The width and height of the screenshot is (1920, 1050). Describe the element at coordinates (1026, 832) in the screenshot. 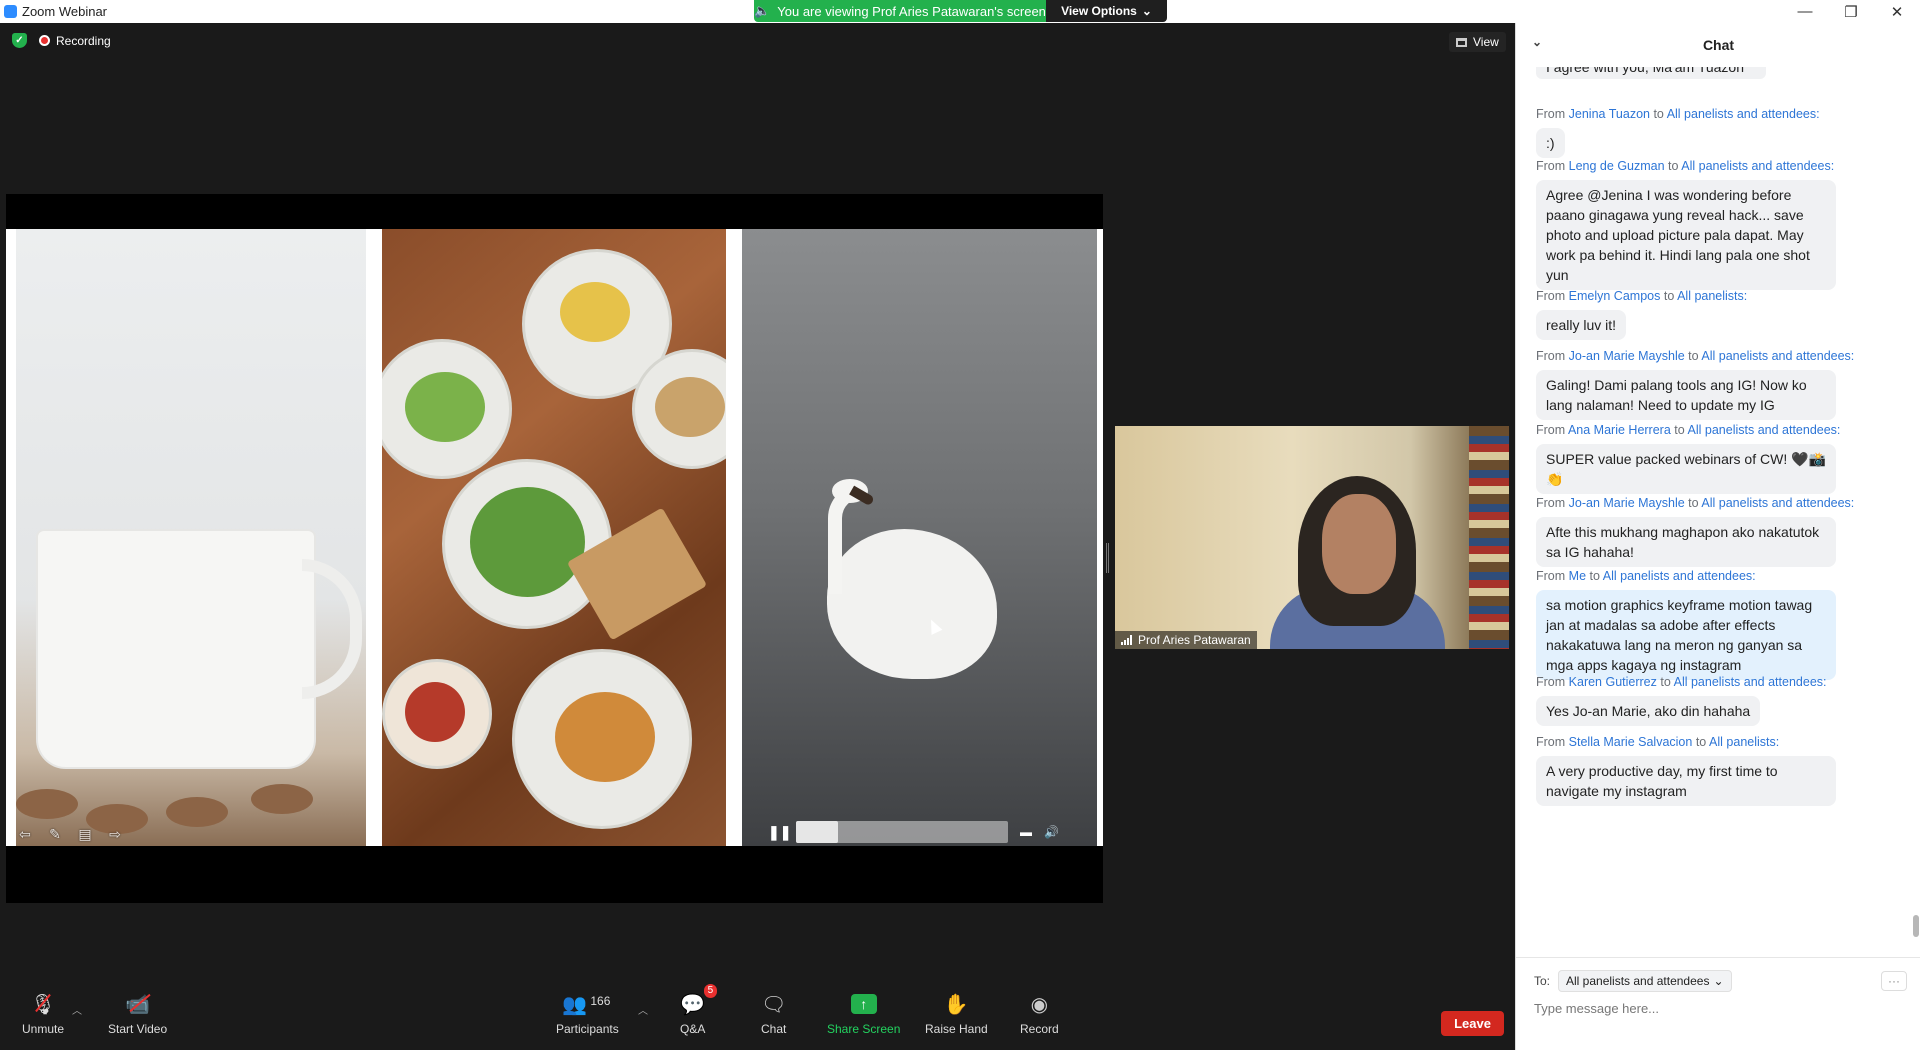

I see `captions-icon: ▬` at that location.